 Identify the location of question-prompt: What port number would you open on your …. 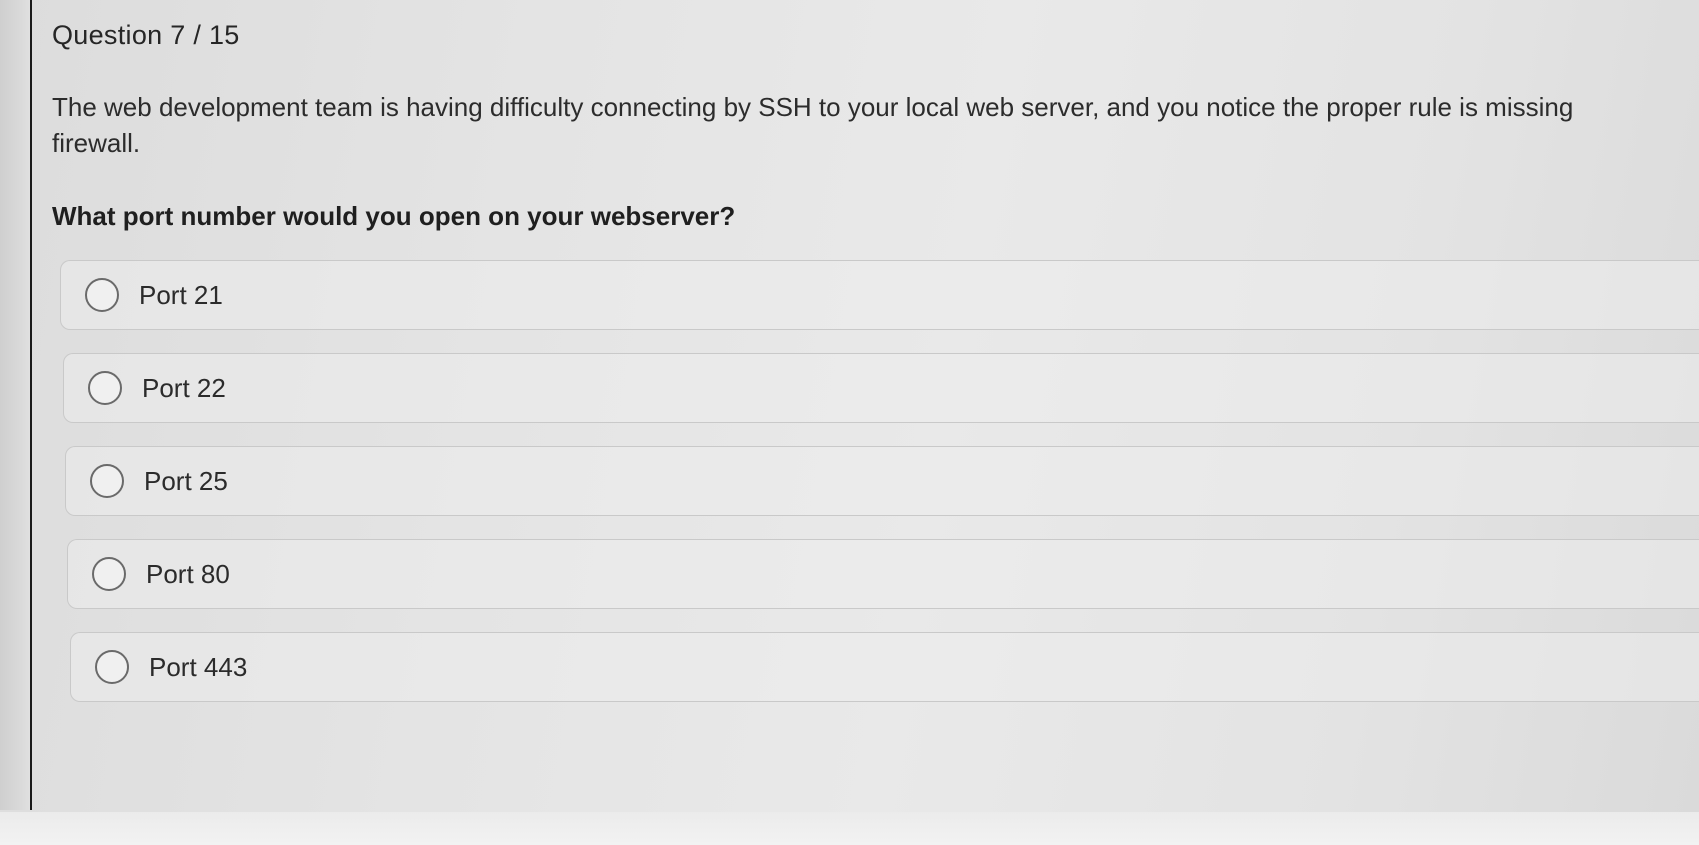
(394, 216).